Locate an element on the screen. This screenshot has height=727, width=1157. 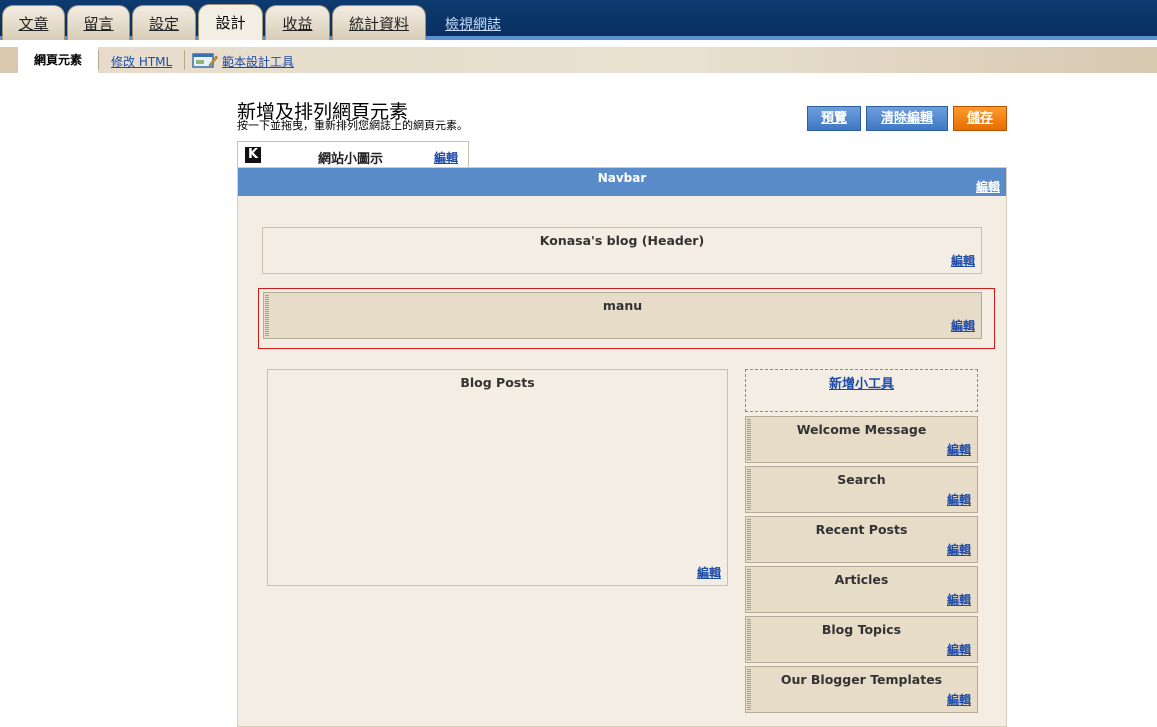
sub-tab-bar: 網頁元素 修改 HTML 範本設計工具 is located at coordinates (578, 60).